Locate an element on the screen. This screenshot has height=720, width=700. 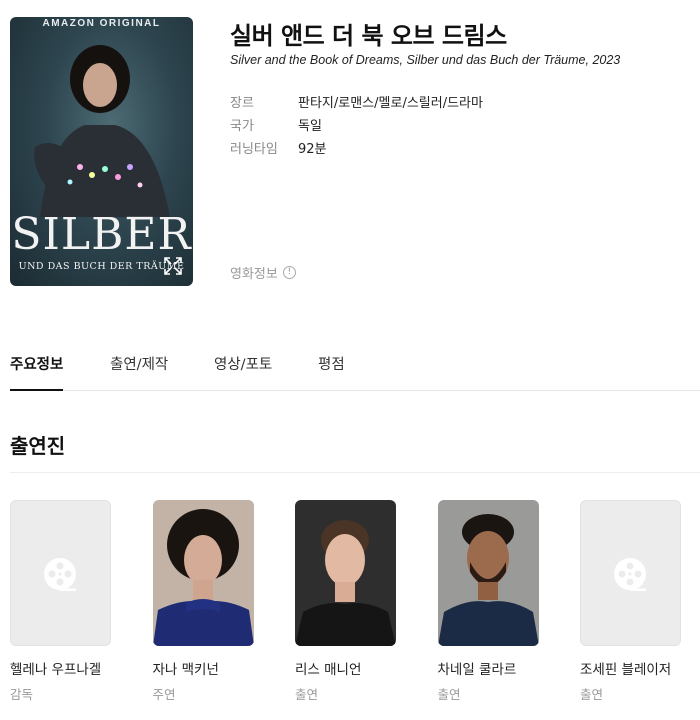
poster-title: SILBER is located at coordinates (101, 234).